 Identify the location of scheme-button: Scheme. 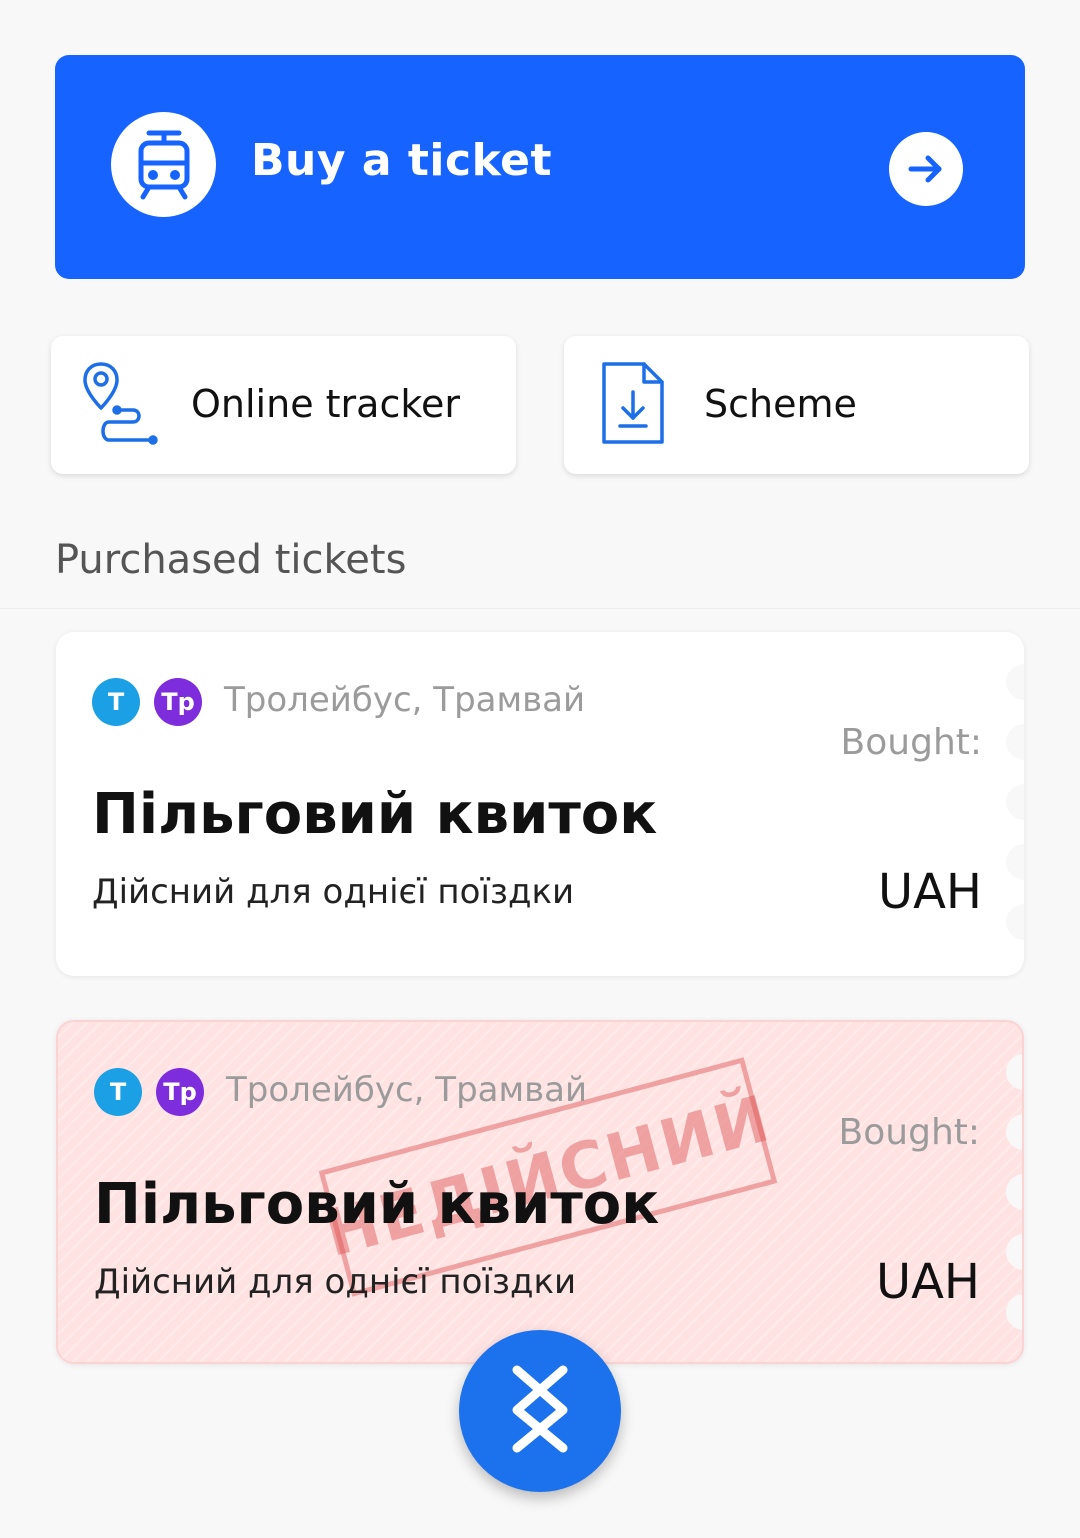
(796, 405).